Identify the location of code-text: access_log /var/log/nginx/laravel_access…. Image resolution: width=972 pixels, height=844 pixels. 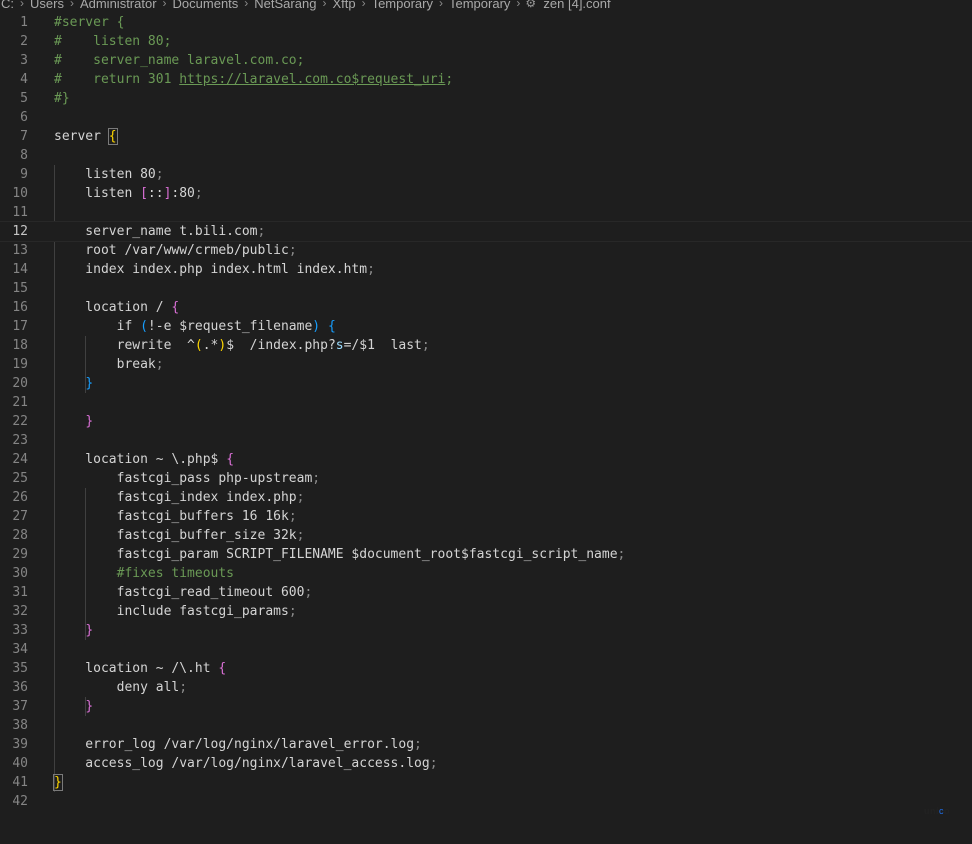
(246, 763).